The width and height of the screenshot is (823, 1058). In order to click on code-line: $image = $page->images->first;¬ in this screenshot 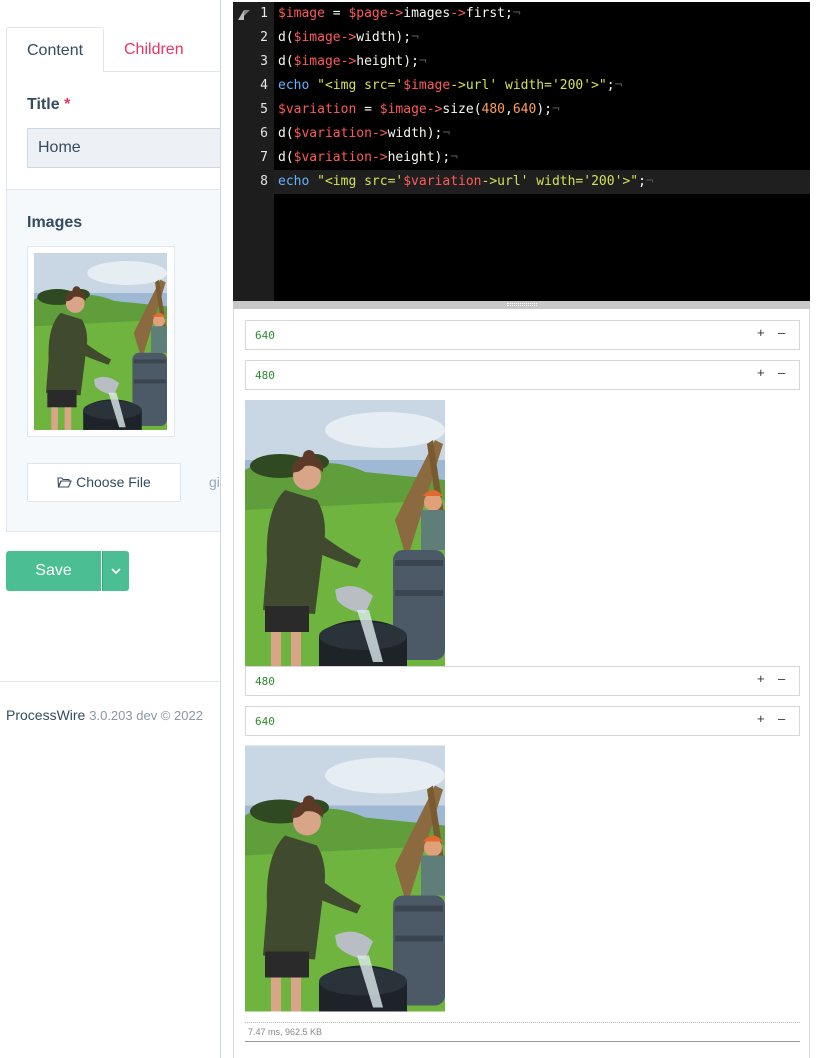, I will do `click(399, 13)`.